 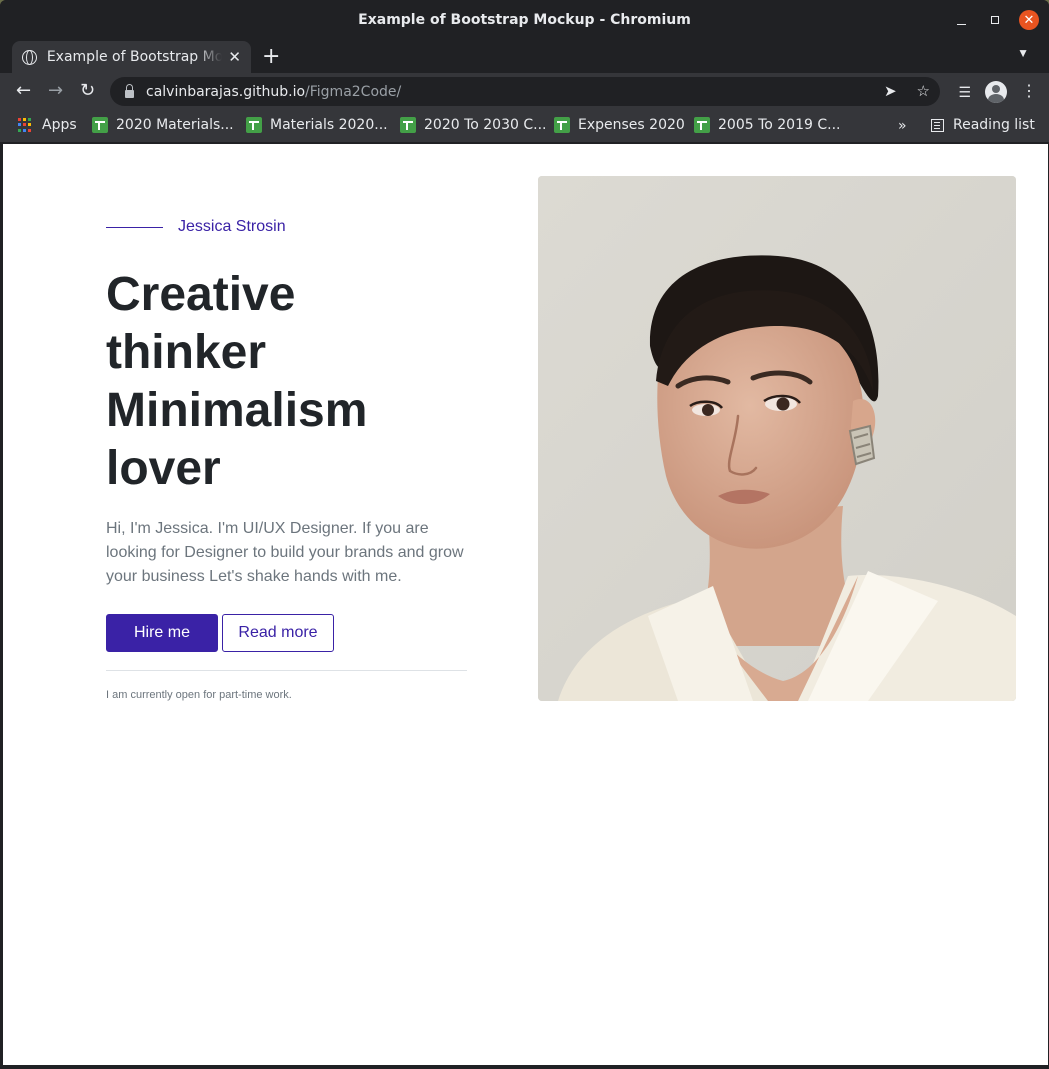 What do you see at coordinates (961, 24) in the screenshot?
I see `minimize-icon` at bounding box center [961, 24].